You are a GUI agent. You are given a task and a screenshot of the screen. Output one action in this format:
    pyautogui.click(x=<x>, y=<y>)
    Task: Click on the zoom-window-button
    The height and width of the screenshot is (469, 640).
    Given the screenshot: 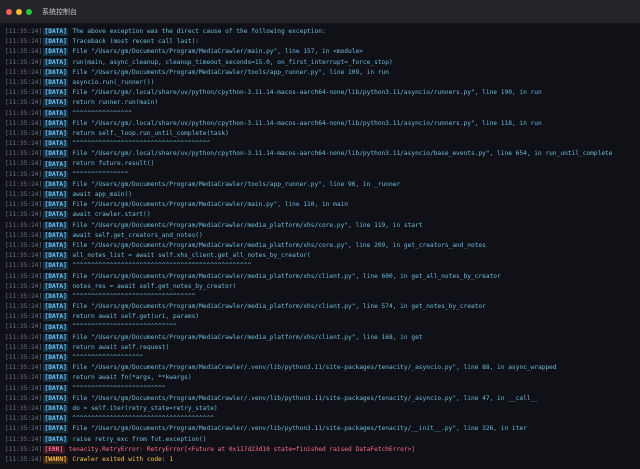 What is the action you would take?
    pyautogui.click(x=29, y=11)
    